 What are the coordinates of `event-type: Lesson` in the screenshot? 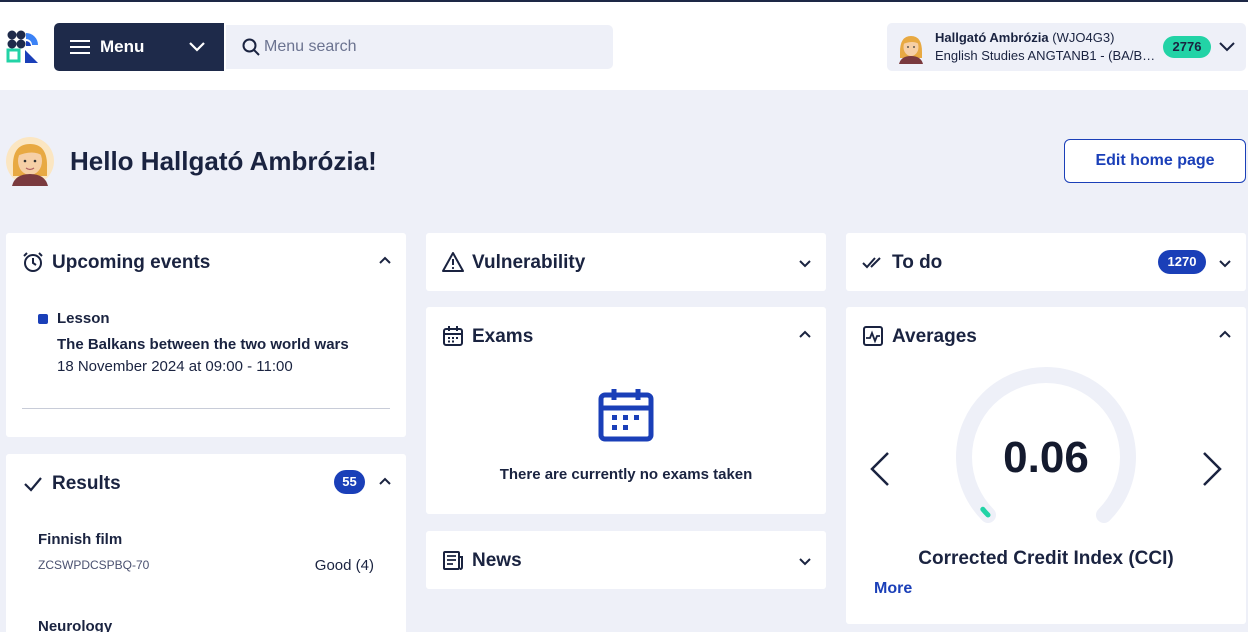 It's located at (83, 318).